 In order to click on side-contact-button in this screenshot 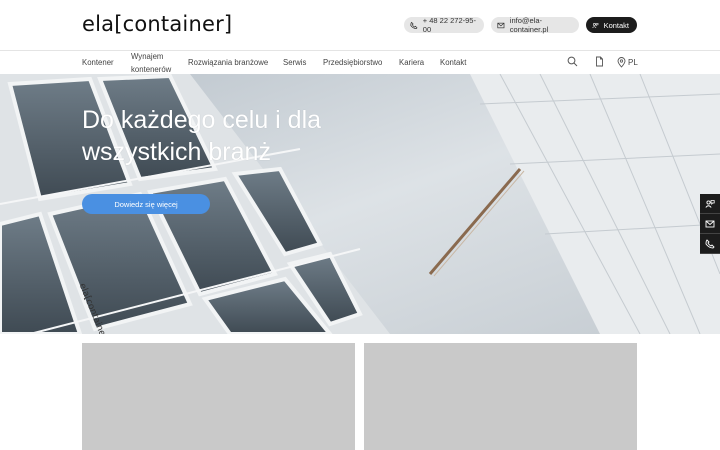, I will do `click(710, 204)`.